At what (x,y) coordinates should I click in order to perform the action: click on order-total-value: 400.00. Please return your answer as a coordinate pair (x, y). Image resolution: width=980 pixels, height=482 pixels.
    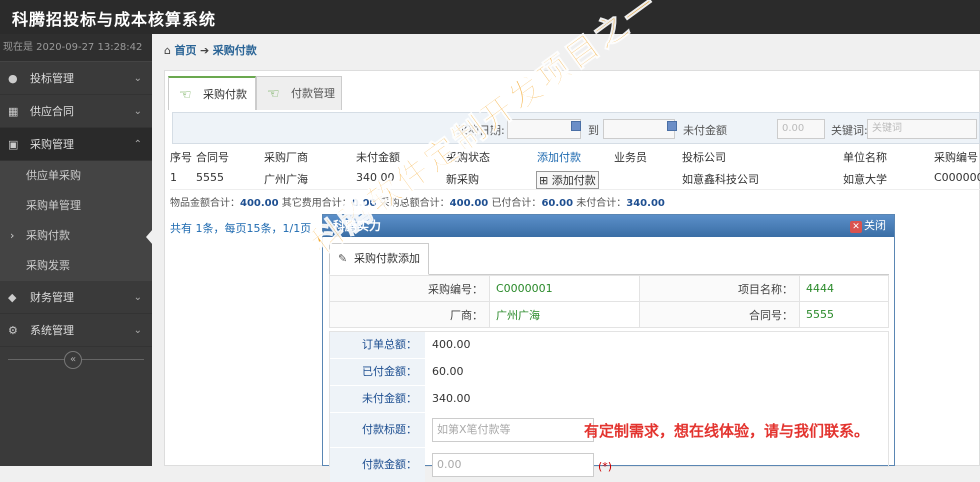
    Looking at the image, I should click on (451, 344).